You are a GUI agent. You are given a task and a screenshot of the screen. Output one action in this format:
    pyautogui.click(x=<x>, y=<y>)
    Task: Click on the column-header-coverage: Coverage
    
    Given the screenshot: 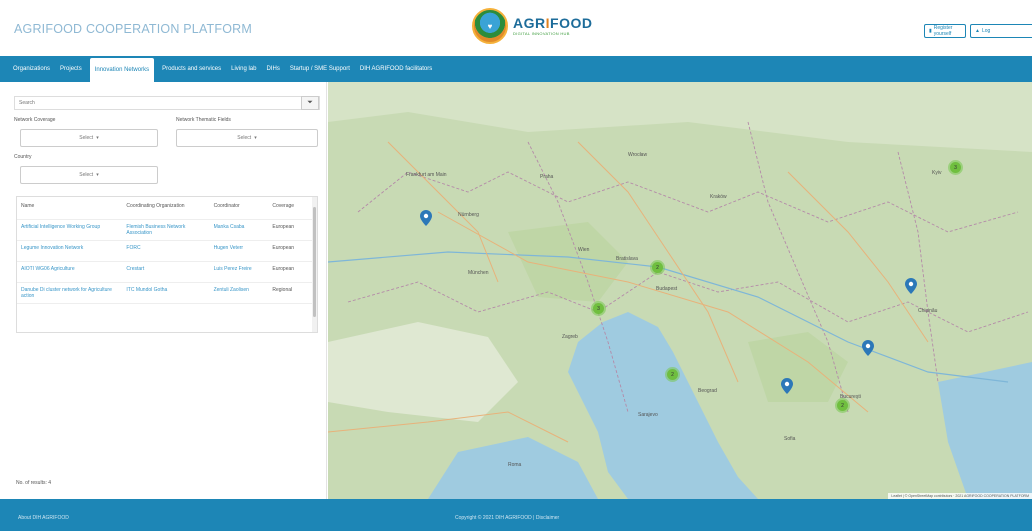 What is the action you would take?
    pyautogui.click(x=290, y=208)
    